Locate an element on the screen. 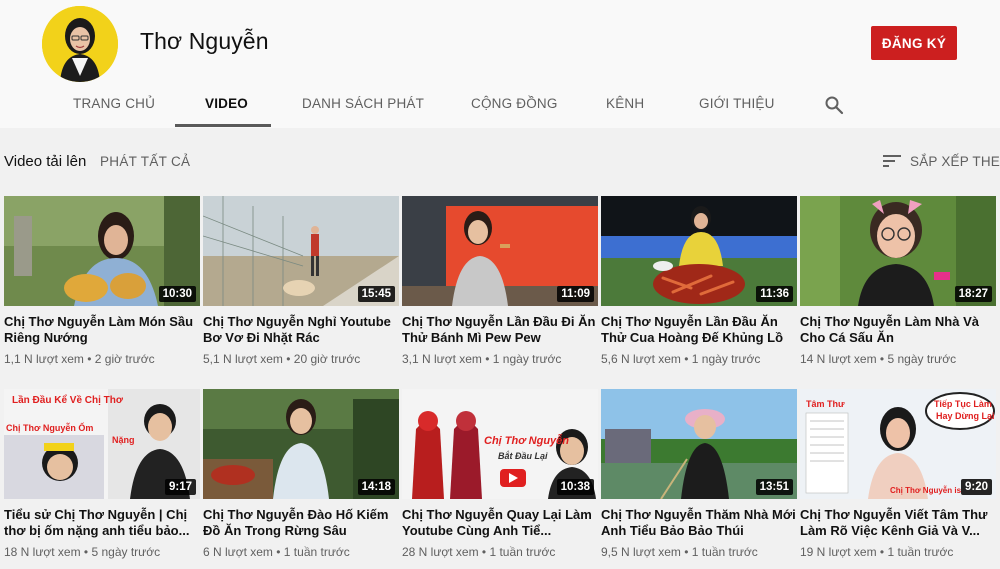 This screenshot has width=1000, height=569. thumbnail-caption: Bắt Đầu Lại is located at coordinates (523, 456).